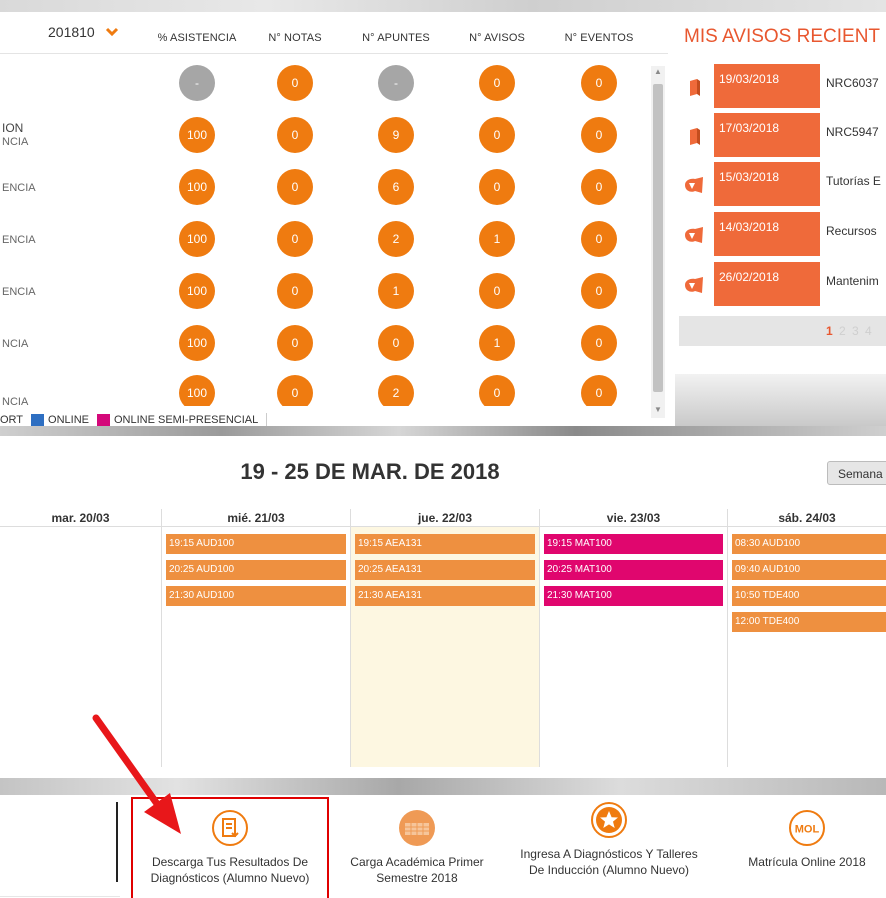 The image size is (886, 898). I want to click on quick-link-label: Carga Académica Primer Semestre 2018, so click(417, 870).